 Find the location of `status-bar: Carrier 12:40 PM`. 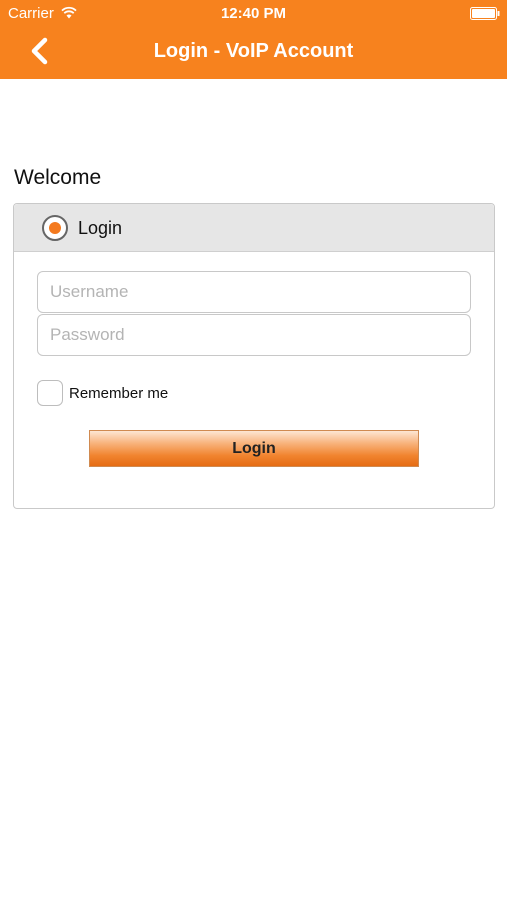

status-bar: Carrier 12:40 PM is located at coordinates (253, 14).